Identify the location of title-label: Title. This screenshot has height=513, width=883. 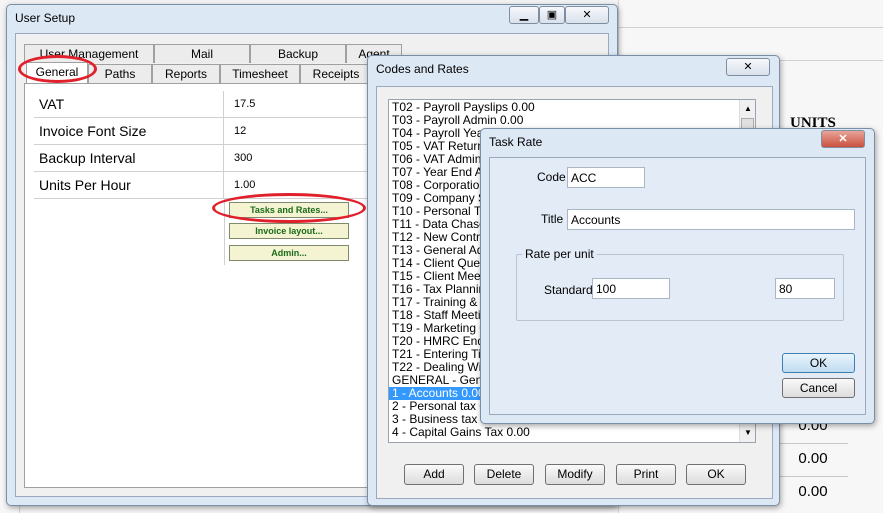
(552, 219).